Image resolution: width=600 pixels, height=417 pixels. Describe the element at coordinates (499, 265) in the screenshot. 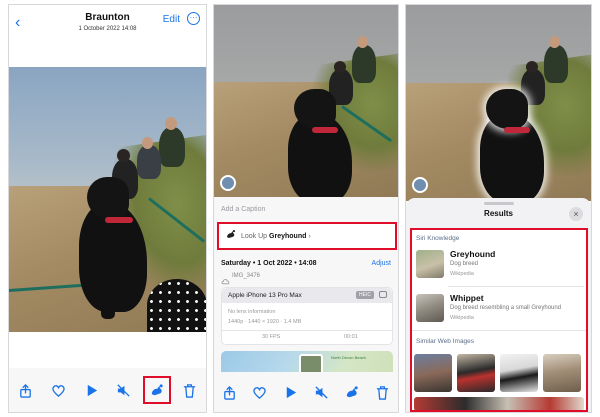

I see `result-item: Greyhound Dog breed Wikipedia` at that location.